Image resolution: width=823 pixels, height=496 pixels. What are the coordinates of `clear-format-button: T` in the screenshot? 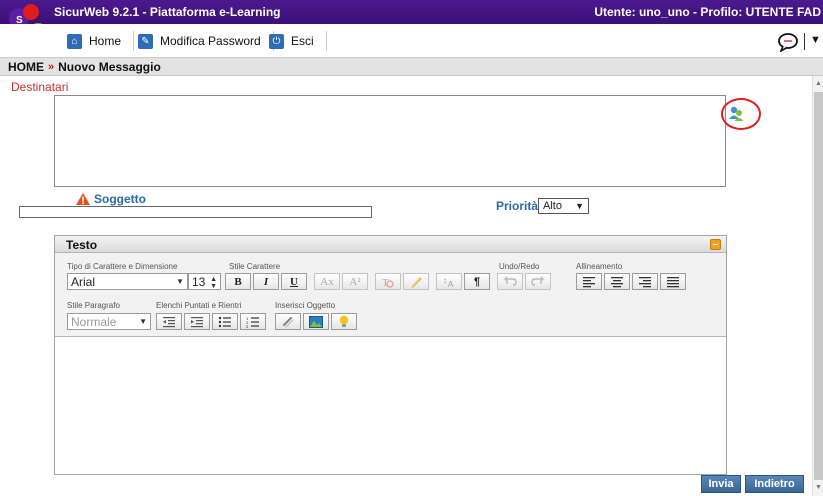 It's located at (388, 281).